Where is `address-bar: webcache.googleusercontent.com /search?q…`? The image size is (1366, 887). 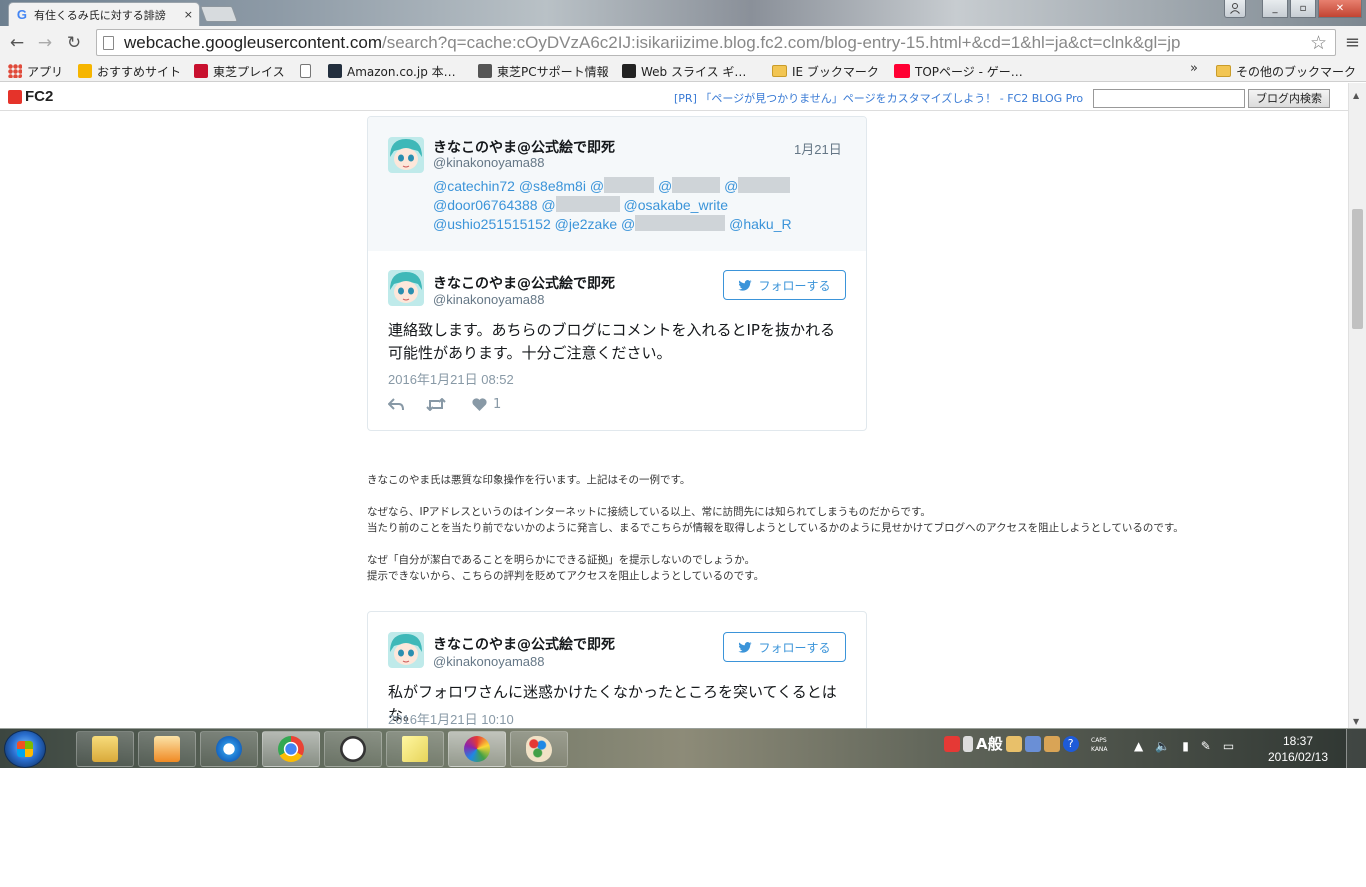
address-bar: webcache.googleusercontent.com /search?q… is located at coordinates (716, 42).